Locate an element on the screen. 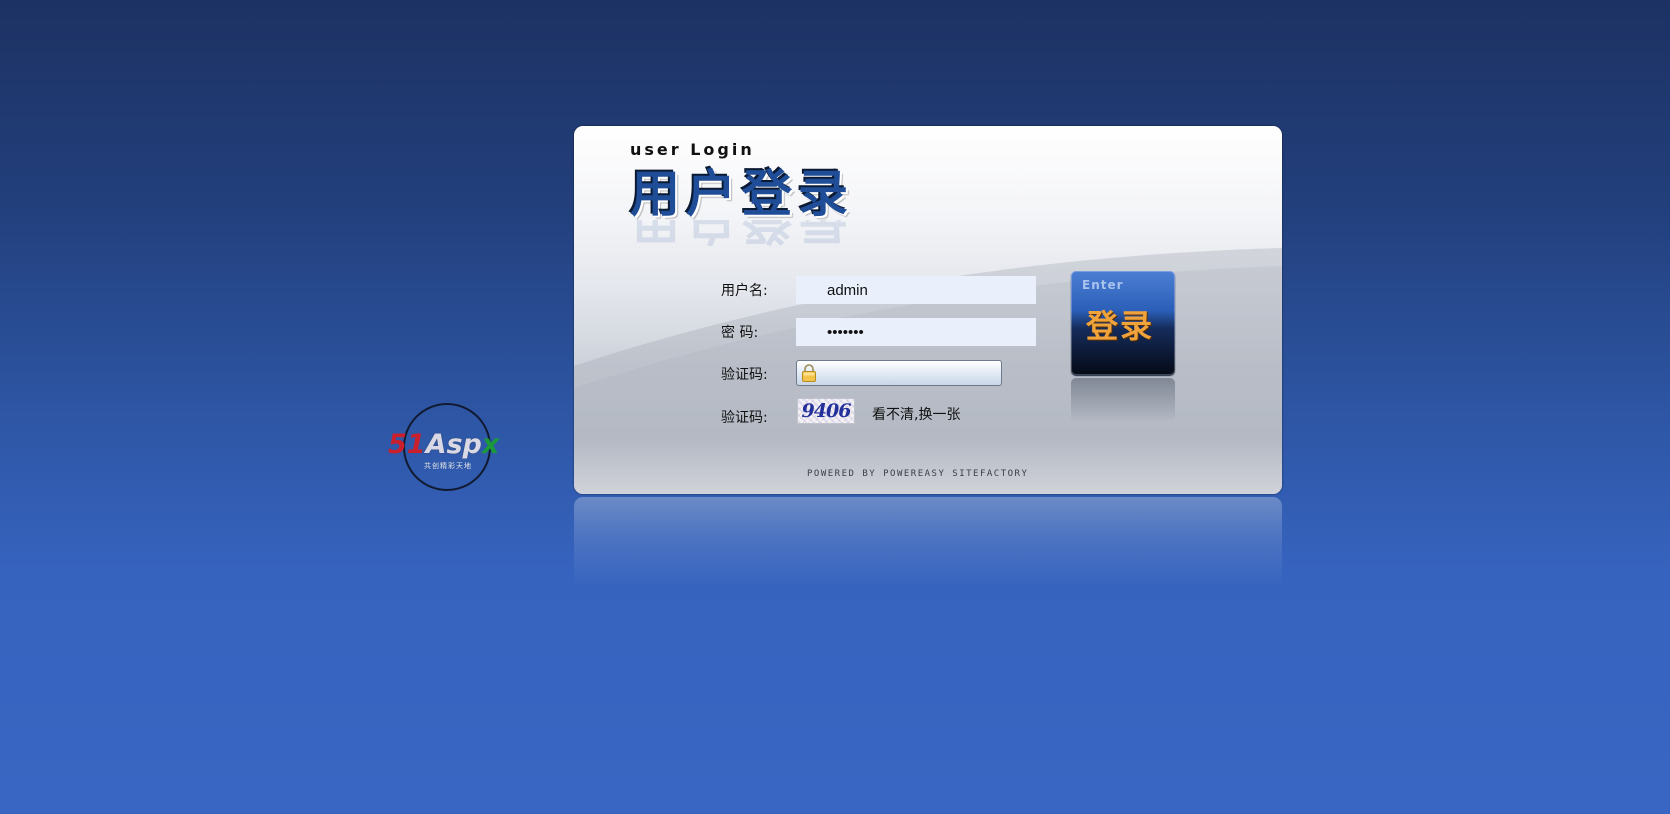  lock-icon is located at coordinates (809, 373).